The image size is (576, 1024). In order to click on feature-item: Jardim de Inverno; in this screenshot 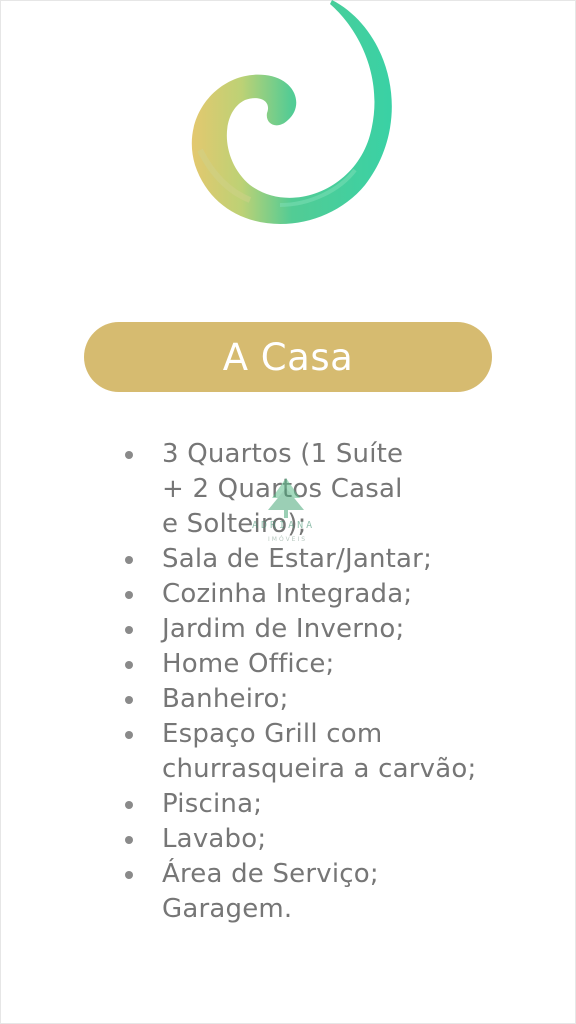, I will do `click(322, 629)`.